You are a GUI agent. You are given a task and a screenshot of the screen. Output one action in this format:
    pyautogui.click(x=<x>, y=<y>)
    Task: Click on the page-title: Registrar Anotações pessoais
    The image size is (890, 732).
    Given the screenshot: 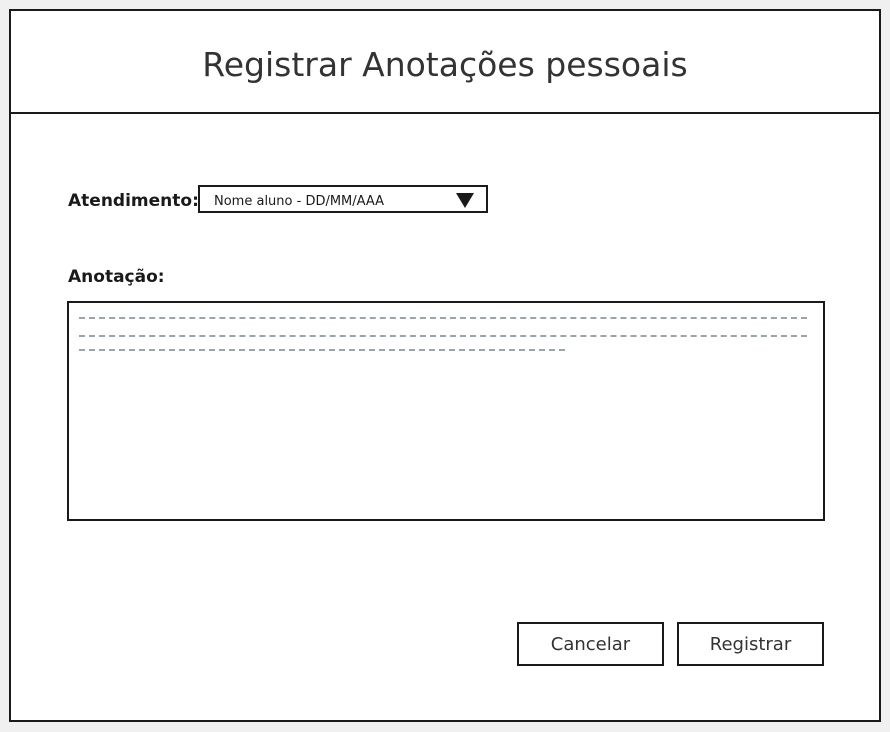 What is the action you would take?
    pyautogui.click(x=445, y=64)
    